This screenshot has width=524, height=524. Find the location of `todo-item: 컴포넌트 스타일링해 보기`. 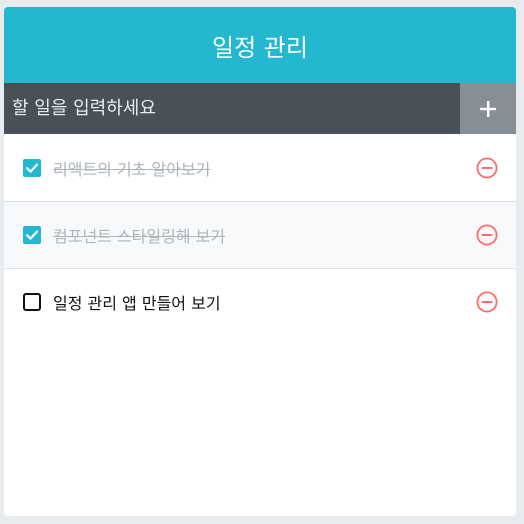

todo-item: 컴포넌트 스타일링해 보기 is located at coordinates (260, 234).